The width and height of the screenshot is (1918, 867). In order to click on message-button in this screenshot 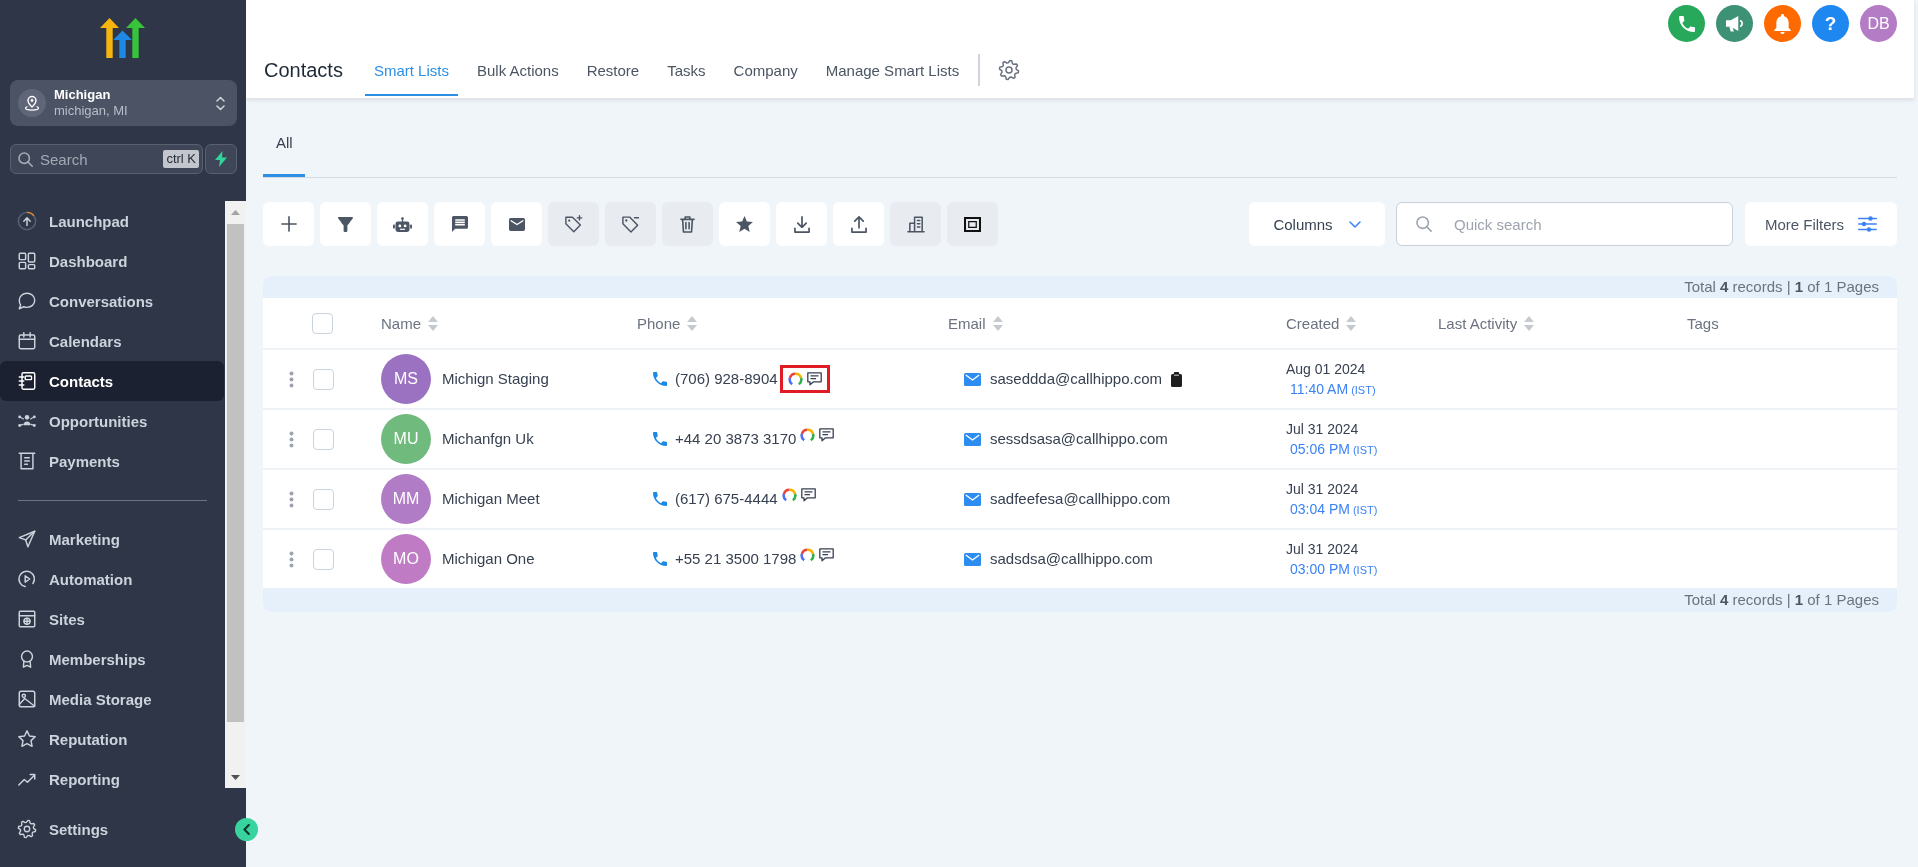, I will do `click(459, 224)`.